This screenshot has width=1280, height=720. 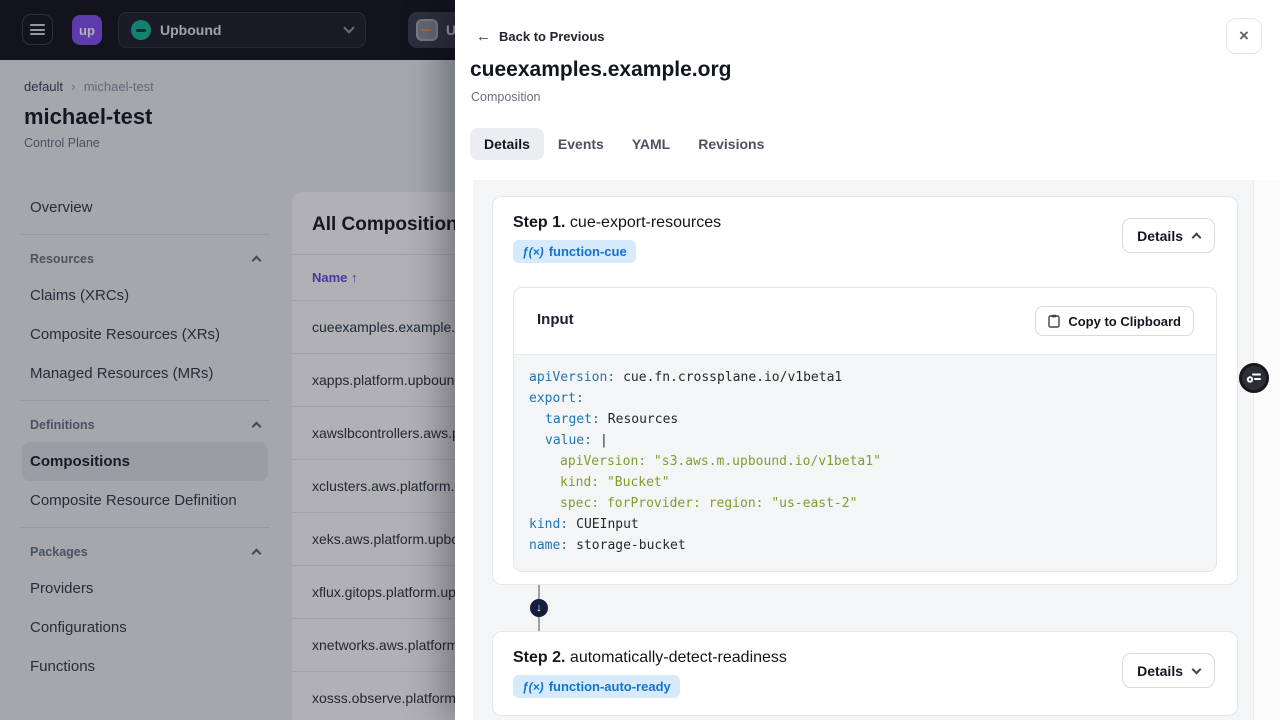 I want to click on back-to-previous-link: ← Back to Previous, so click(x=540, y=36).